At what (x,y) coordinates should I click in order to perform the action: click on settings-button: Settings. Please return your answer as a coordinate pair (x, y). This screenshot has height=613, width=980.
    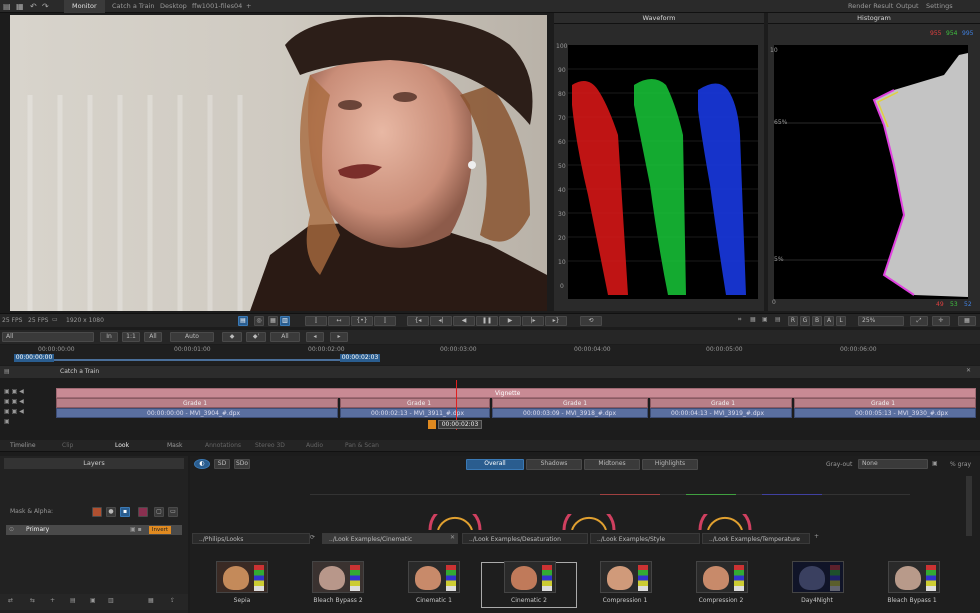
    Looking at the image, I should click on (939, 6).